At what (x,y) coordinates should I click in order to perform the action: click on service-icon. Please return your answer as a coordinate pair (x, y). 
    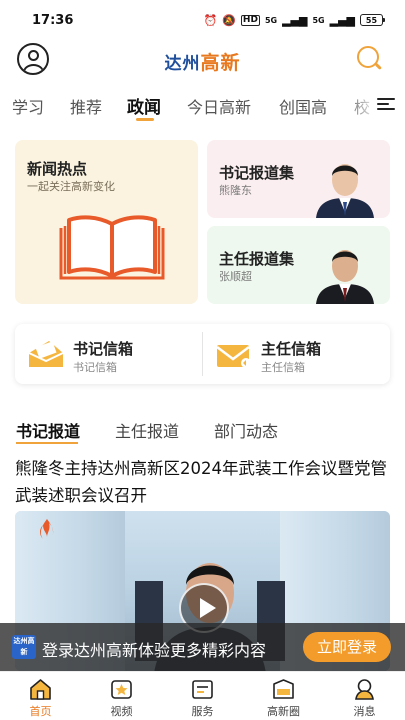
    Looking at the image, I should click on (202, 689).